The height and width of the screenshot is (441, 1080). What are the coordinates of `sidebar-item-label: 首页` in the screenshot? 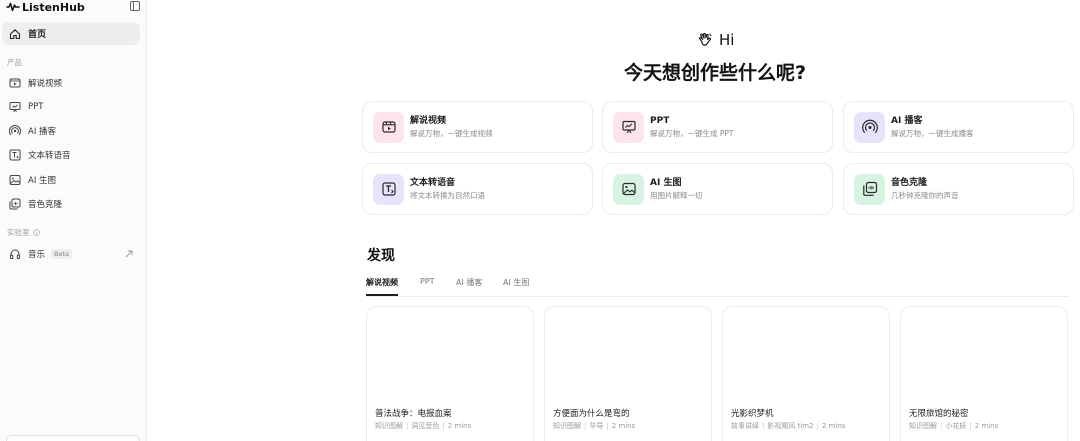 It's located at (37, 35).